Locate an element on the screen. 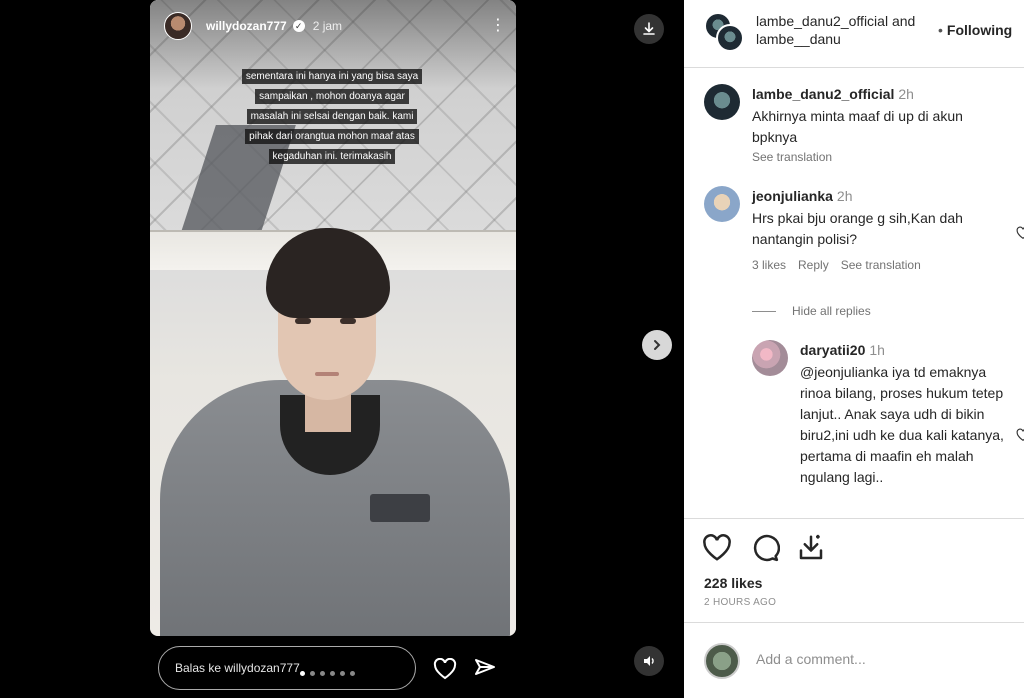  reply-link: Reply is located at coordinates (813, 265).